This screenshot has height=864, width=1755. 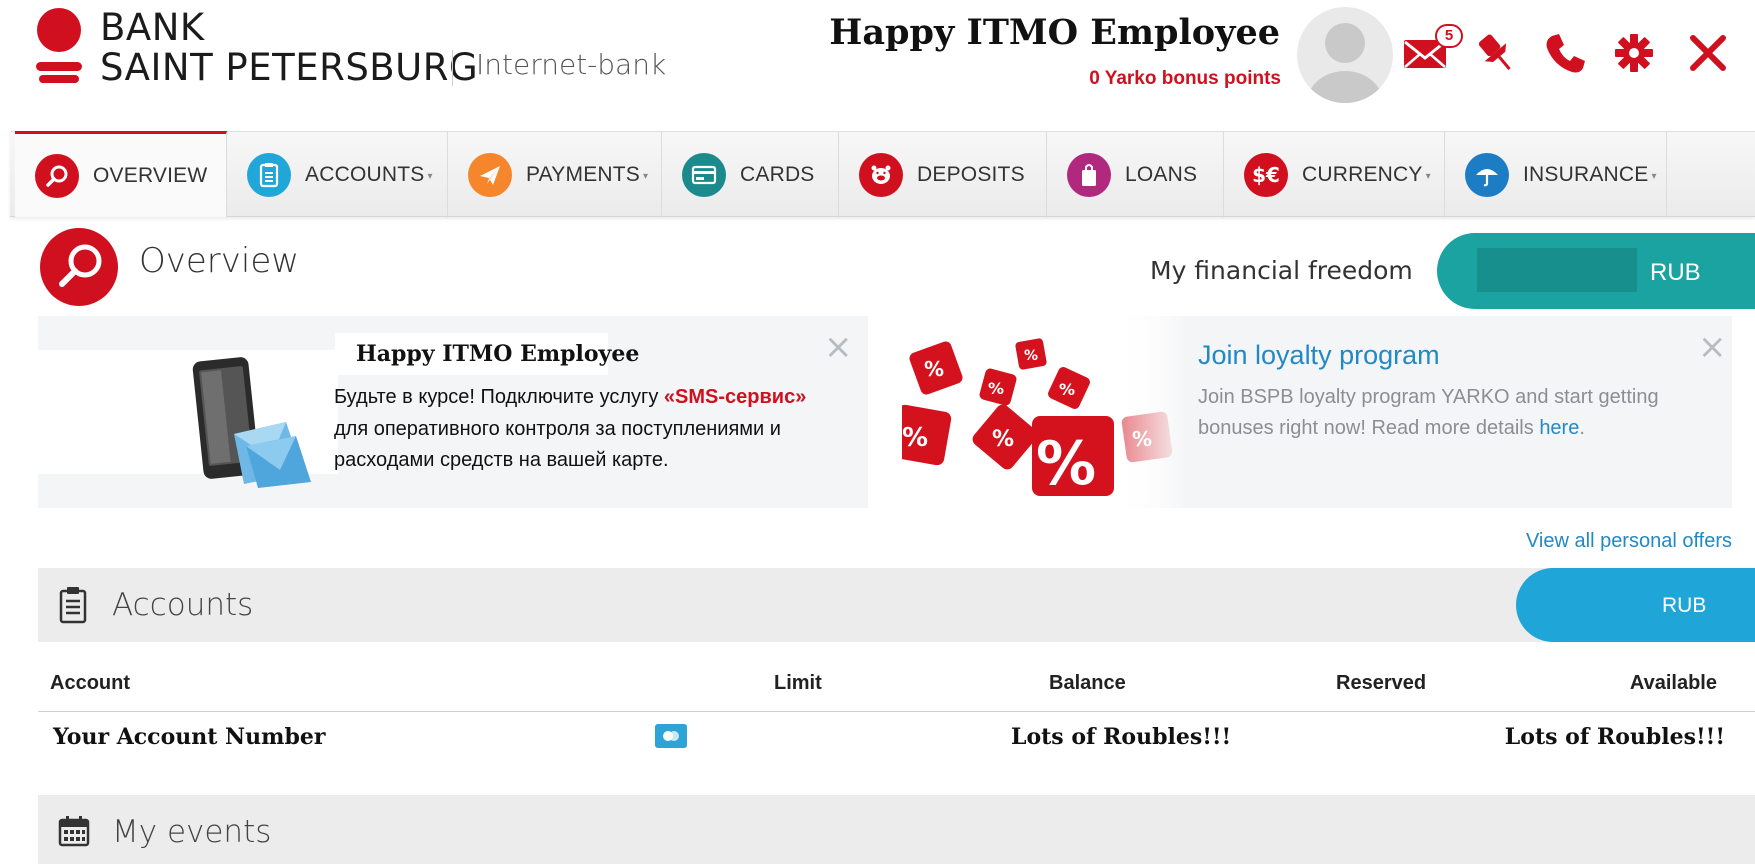 I want to click on currency-icon: $€, so click(x=1266, y=175).